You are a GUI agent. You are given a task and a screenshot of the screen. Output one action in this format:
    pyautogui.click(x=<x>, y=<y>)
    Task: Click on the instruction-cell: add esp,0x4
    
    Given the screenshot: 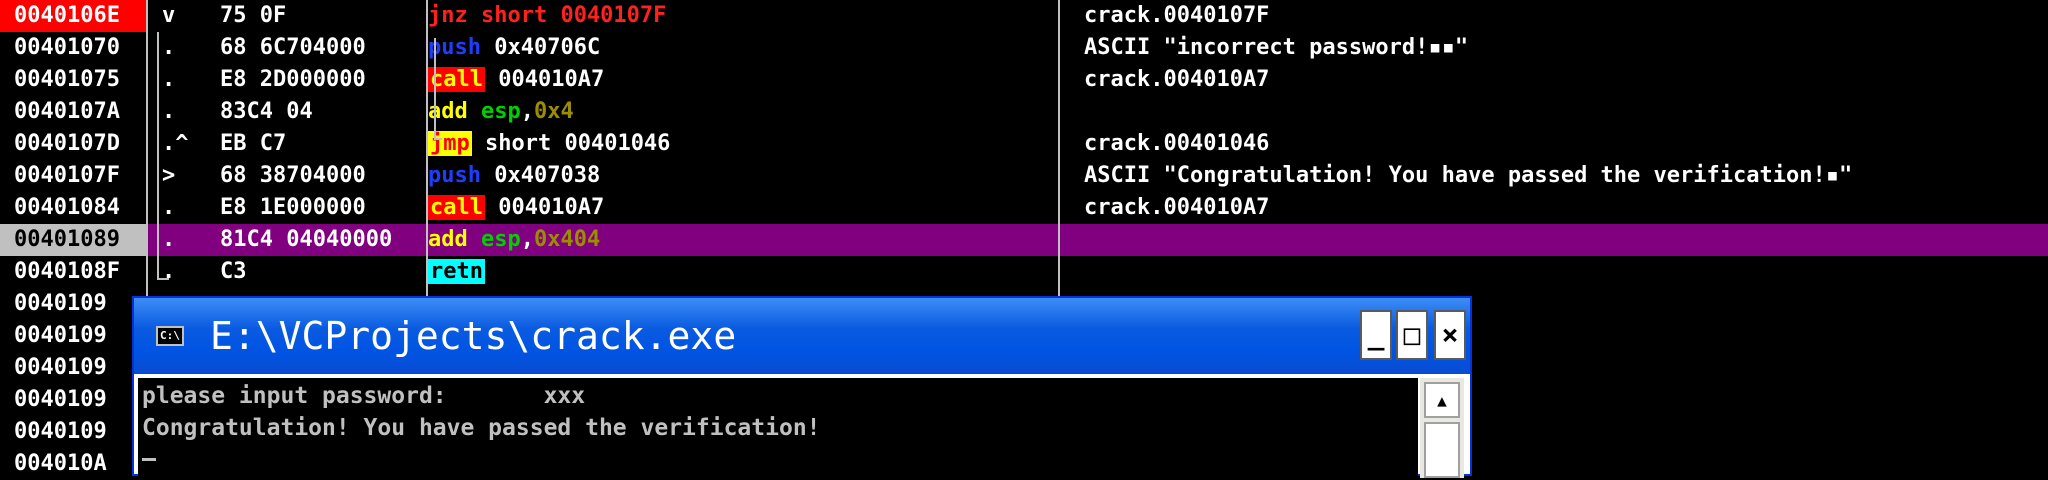 What is the action you would take?
    pyautogui.click(x=740, y=112)
    